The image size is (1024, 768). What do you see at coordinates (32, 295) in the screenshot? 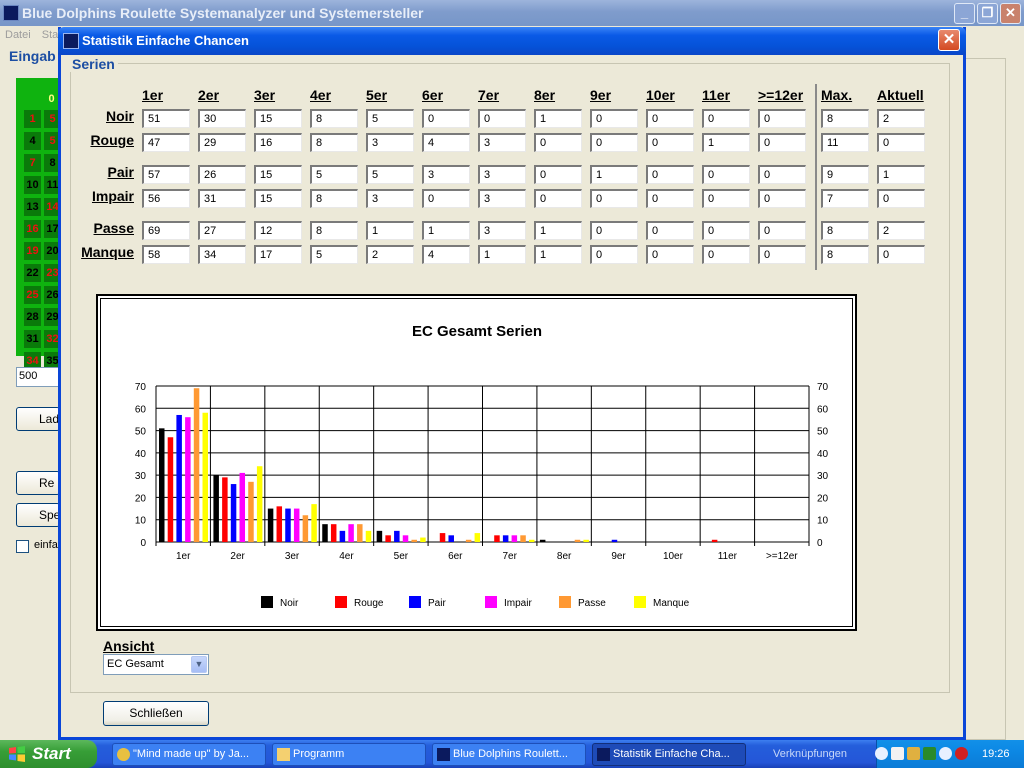
I see `board-cell: 25` at bounding box center [32, 295].